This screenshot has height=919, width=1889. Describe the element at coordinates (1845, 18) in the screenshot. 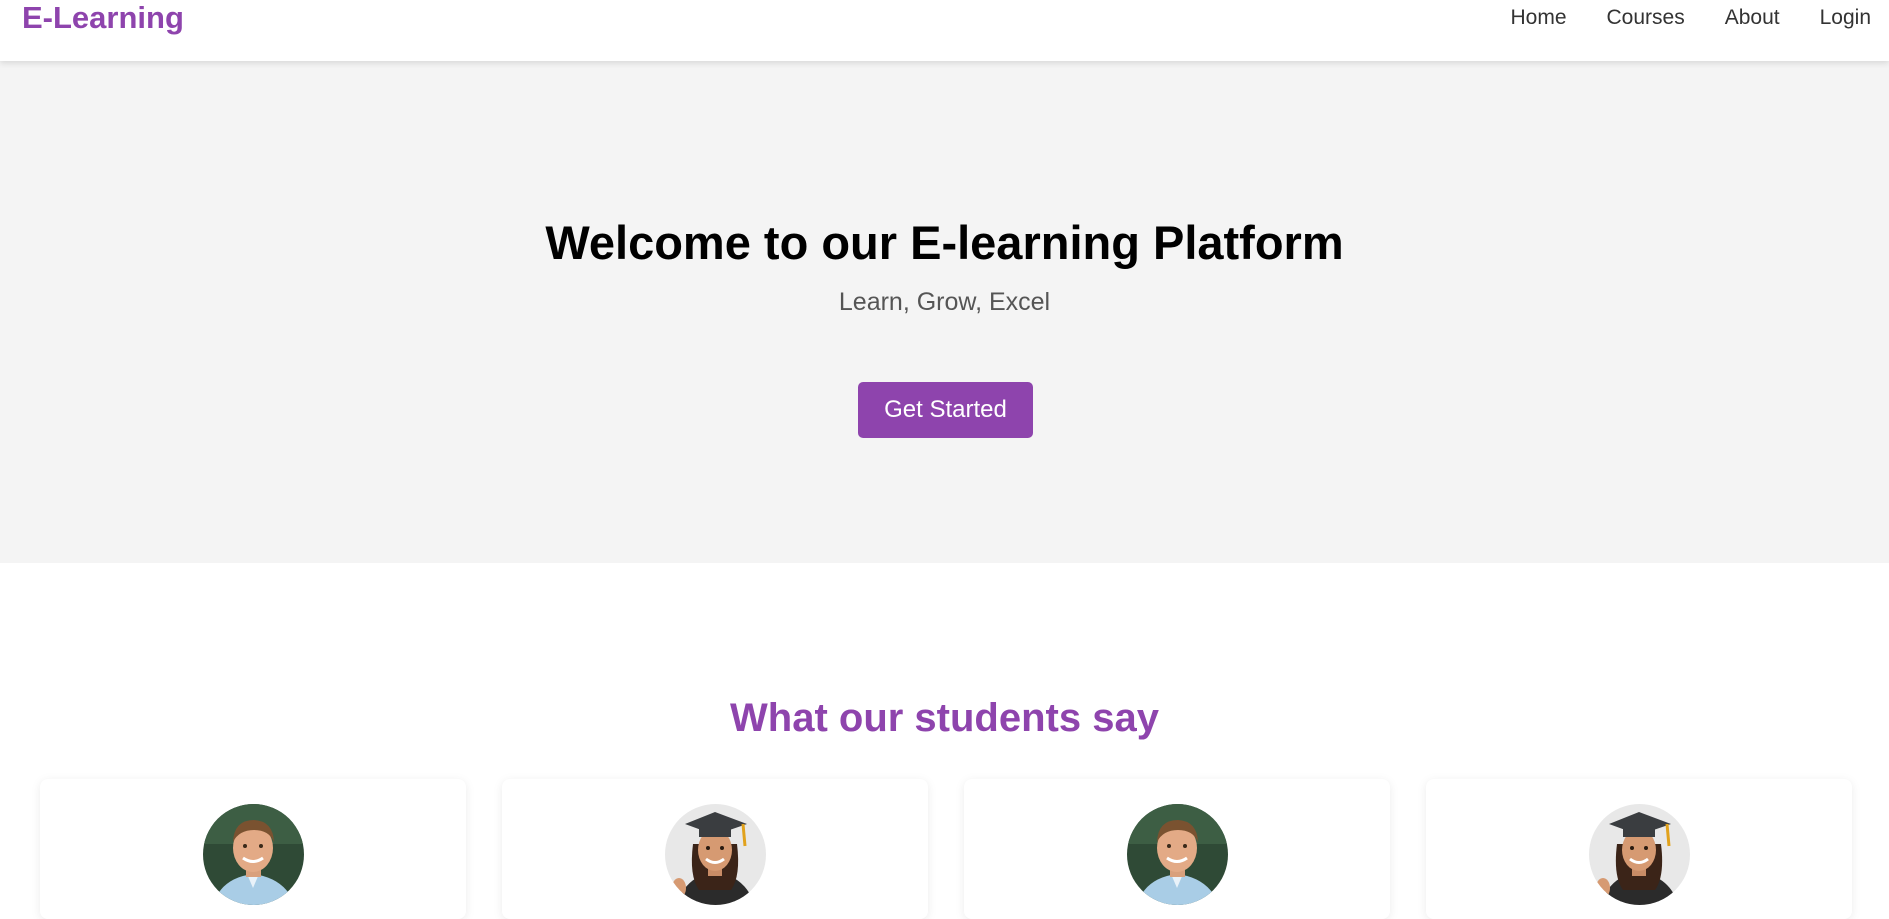

I see `nav-link-login: Login` at that location.